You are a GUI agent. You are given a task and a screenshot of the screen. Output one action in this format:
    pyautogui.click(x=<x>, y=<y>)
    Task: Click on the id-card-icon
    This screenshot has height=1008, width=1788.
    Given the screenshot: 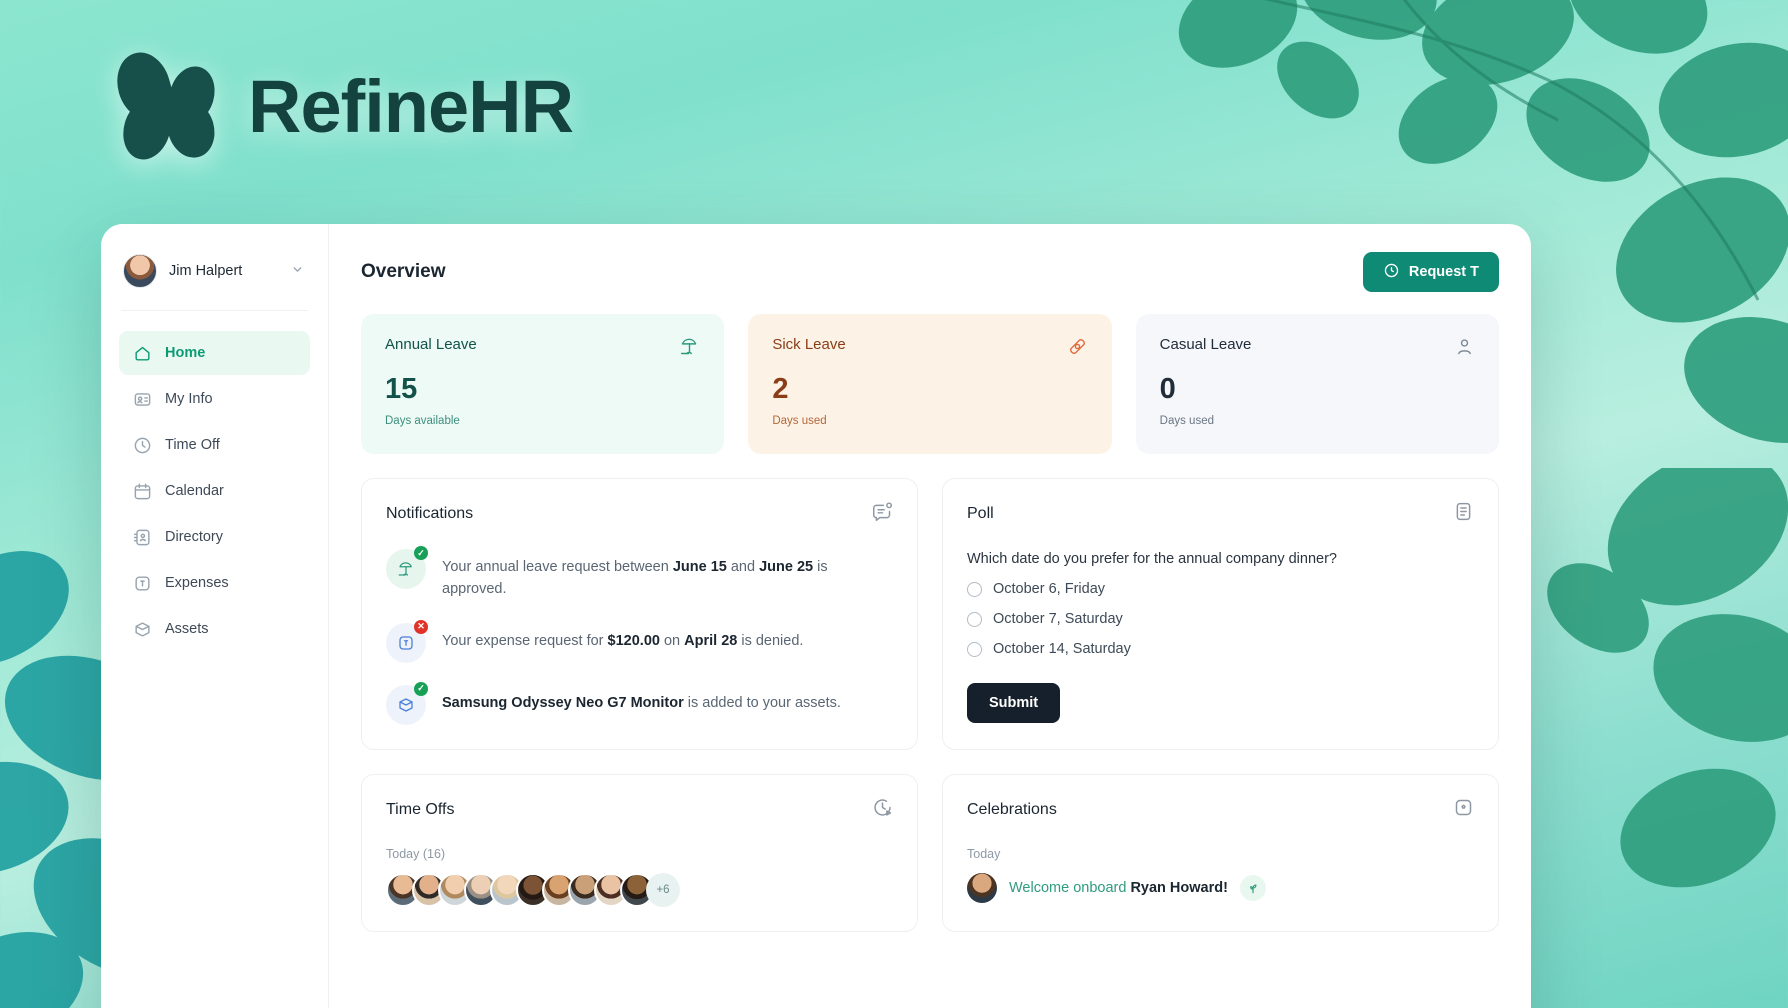 What is the action you would take?
    pyautogui.click(x=142, y=399)
    